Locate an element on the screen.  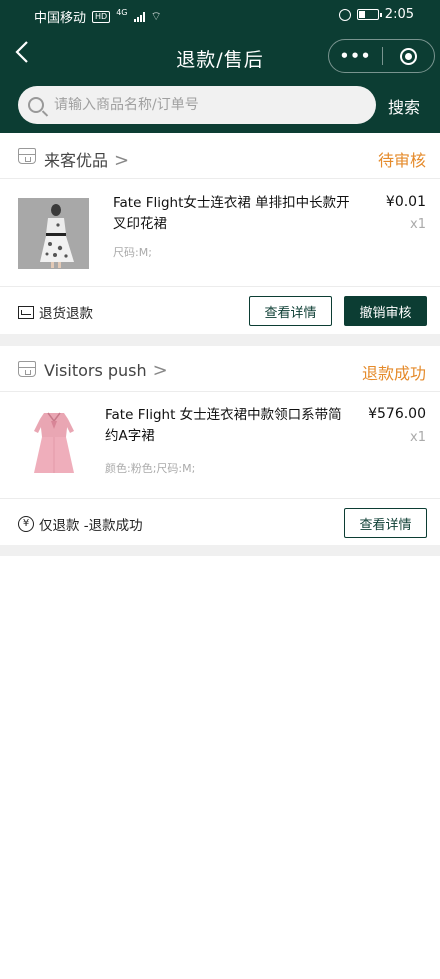
product-spec: 颜色:粉色;尺码:M; is located at coordinates (150, 468).